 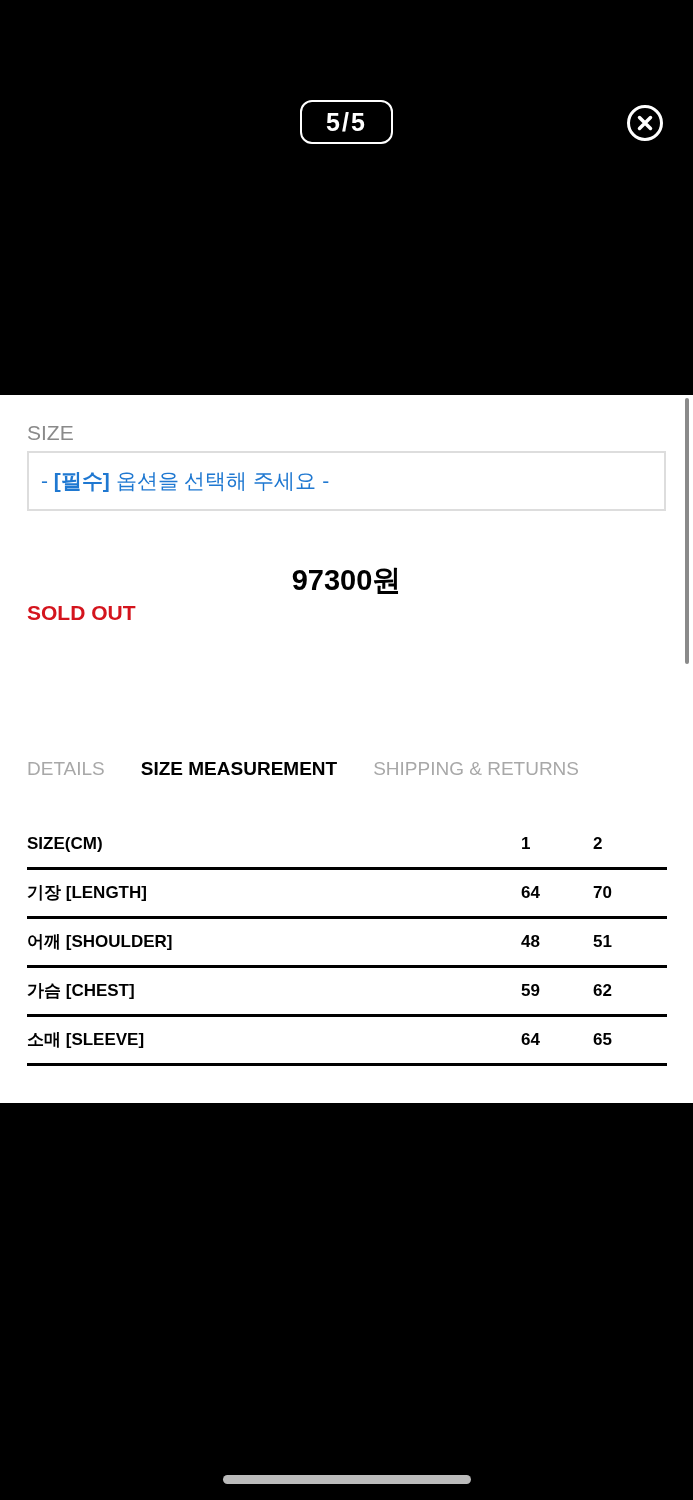 What do you see at coordinates (346, 580) in the screenshot?
I see `price: 97300원` at bounding box center [346, 580].